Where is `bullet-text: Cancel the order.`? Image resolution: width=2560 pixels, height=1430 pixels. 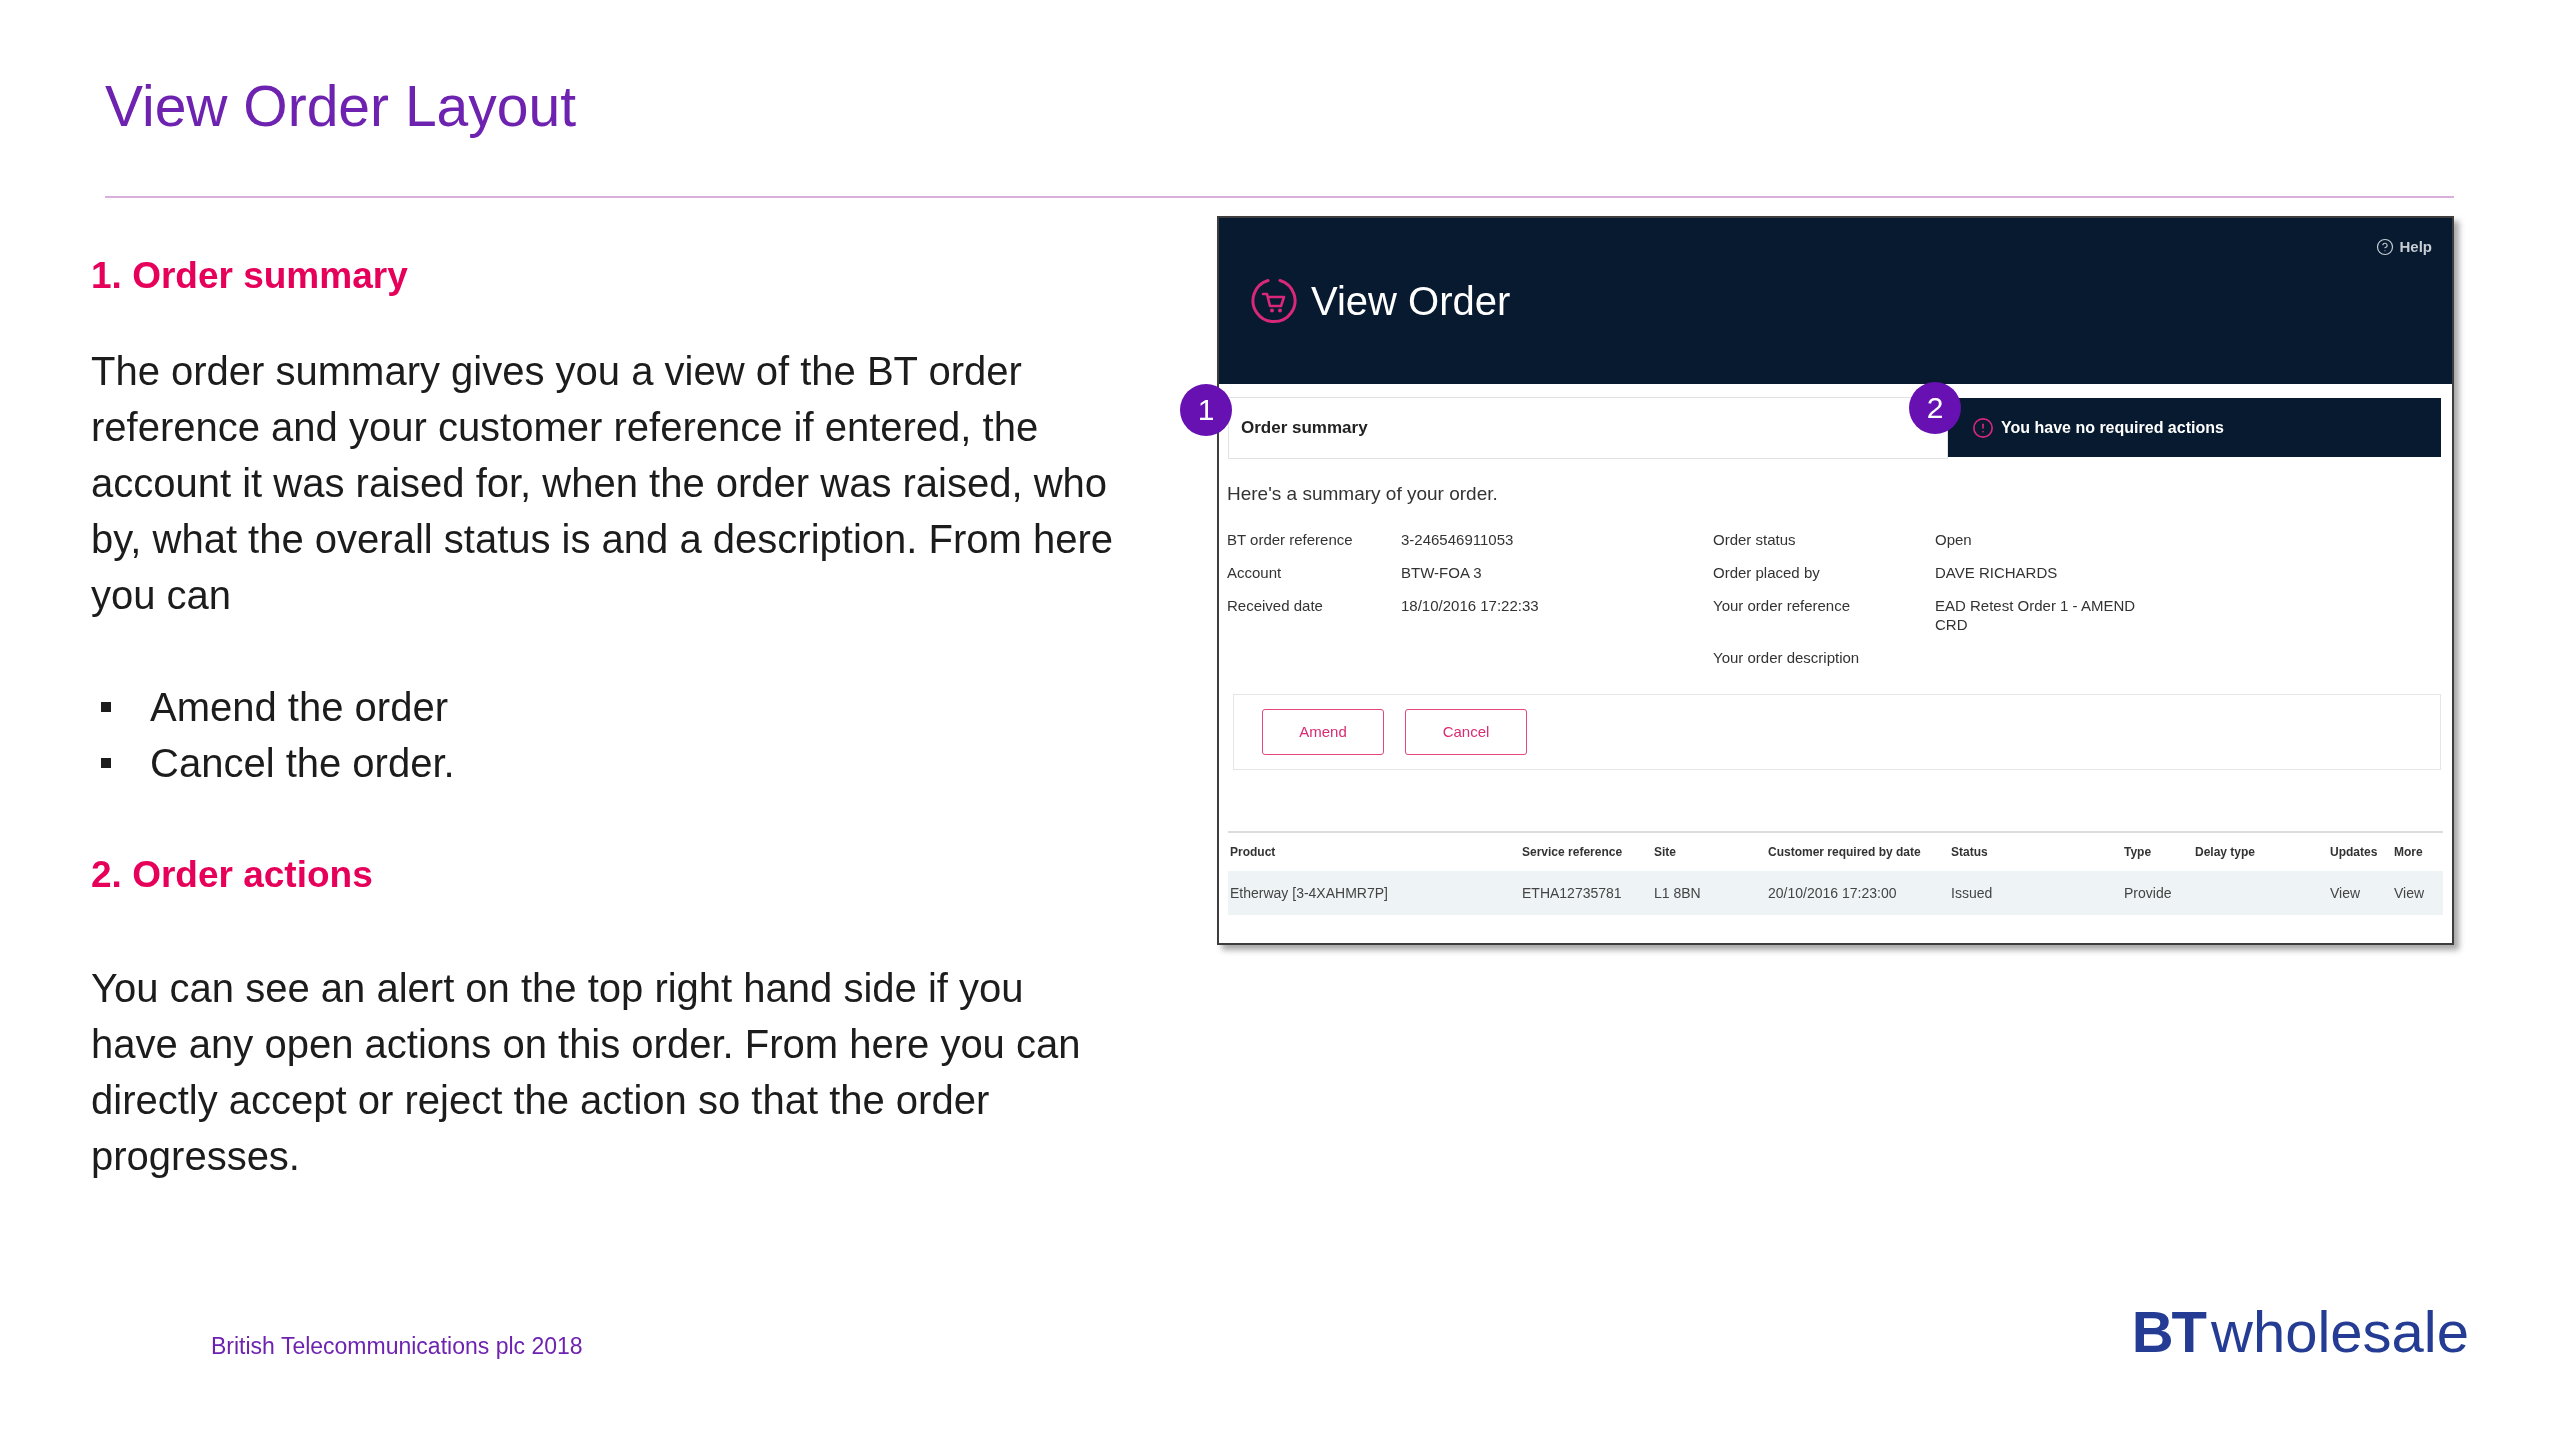
bullet-text: Cancel the order. is located at coordinates (302, 763).